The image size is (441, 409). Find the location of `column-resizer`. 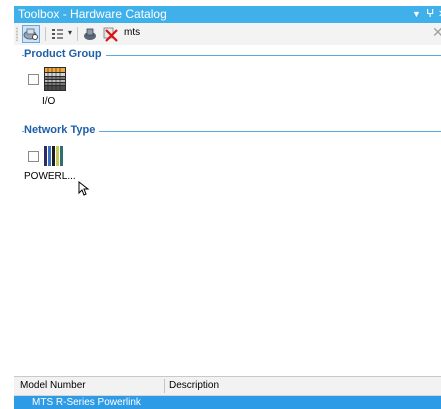

column-resizer is located at coordinates (164, 386).